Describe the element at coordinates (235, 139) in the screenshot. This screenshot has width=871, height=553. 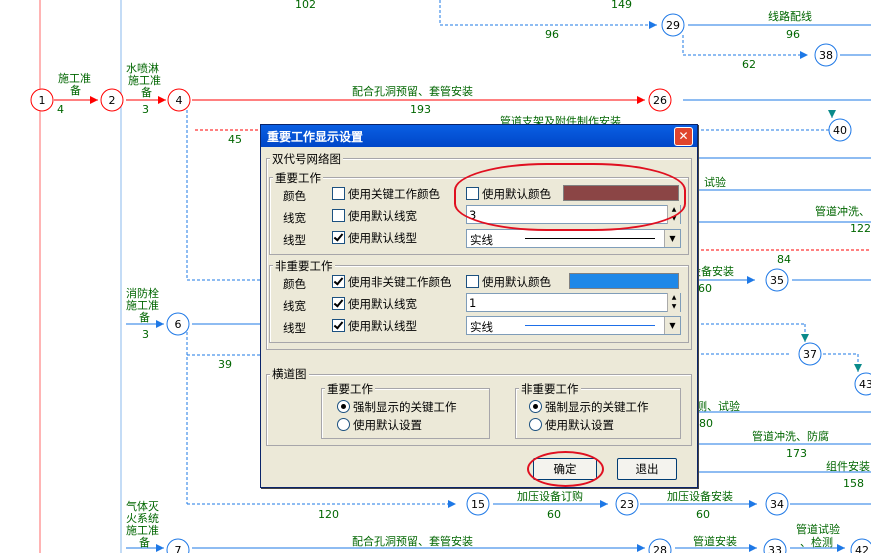
I see `network-label: 45` at that location.